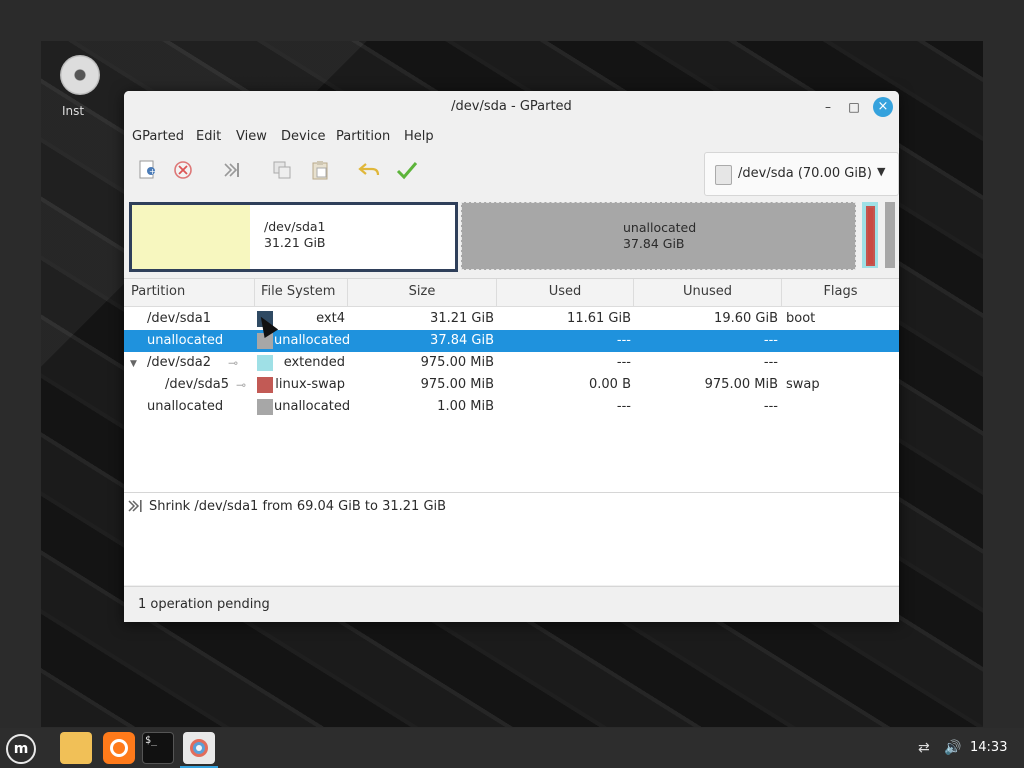 This screenshot has width=1024, height=768. Describe the element at coordinates (952, 748) in the screenshot. I see `volume-icon: 🔊` at that location.